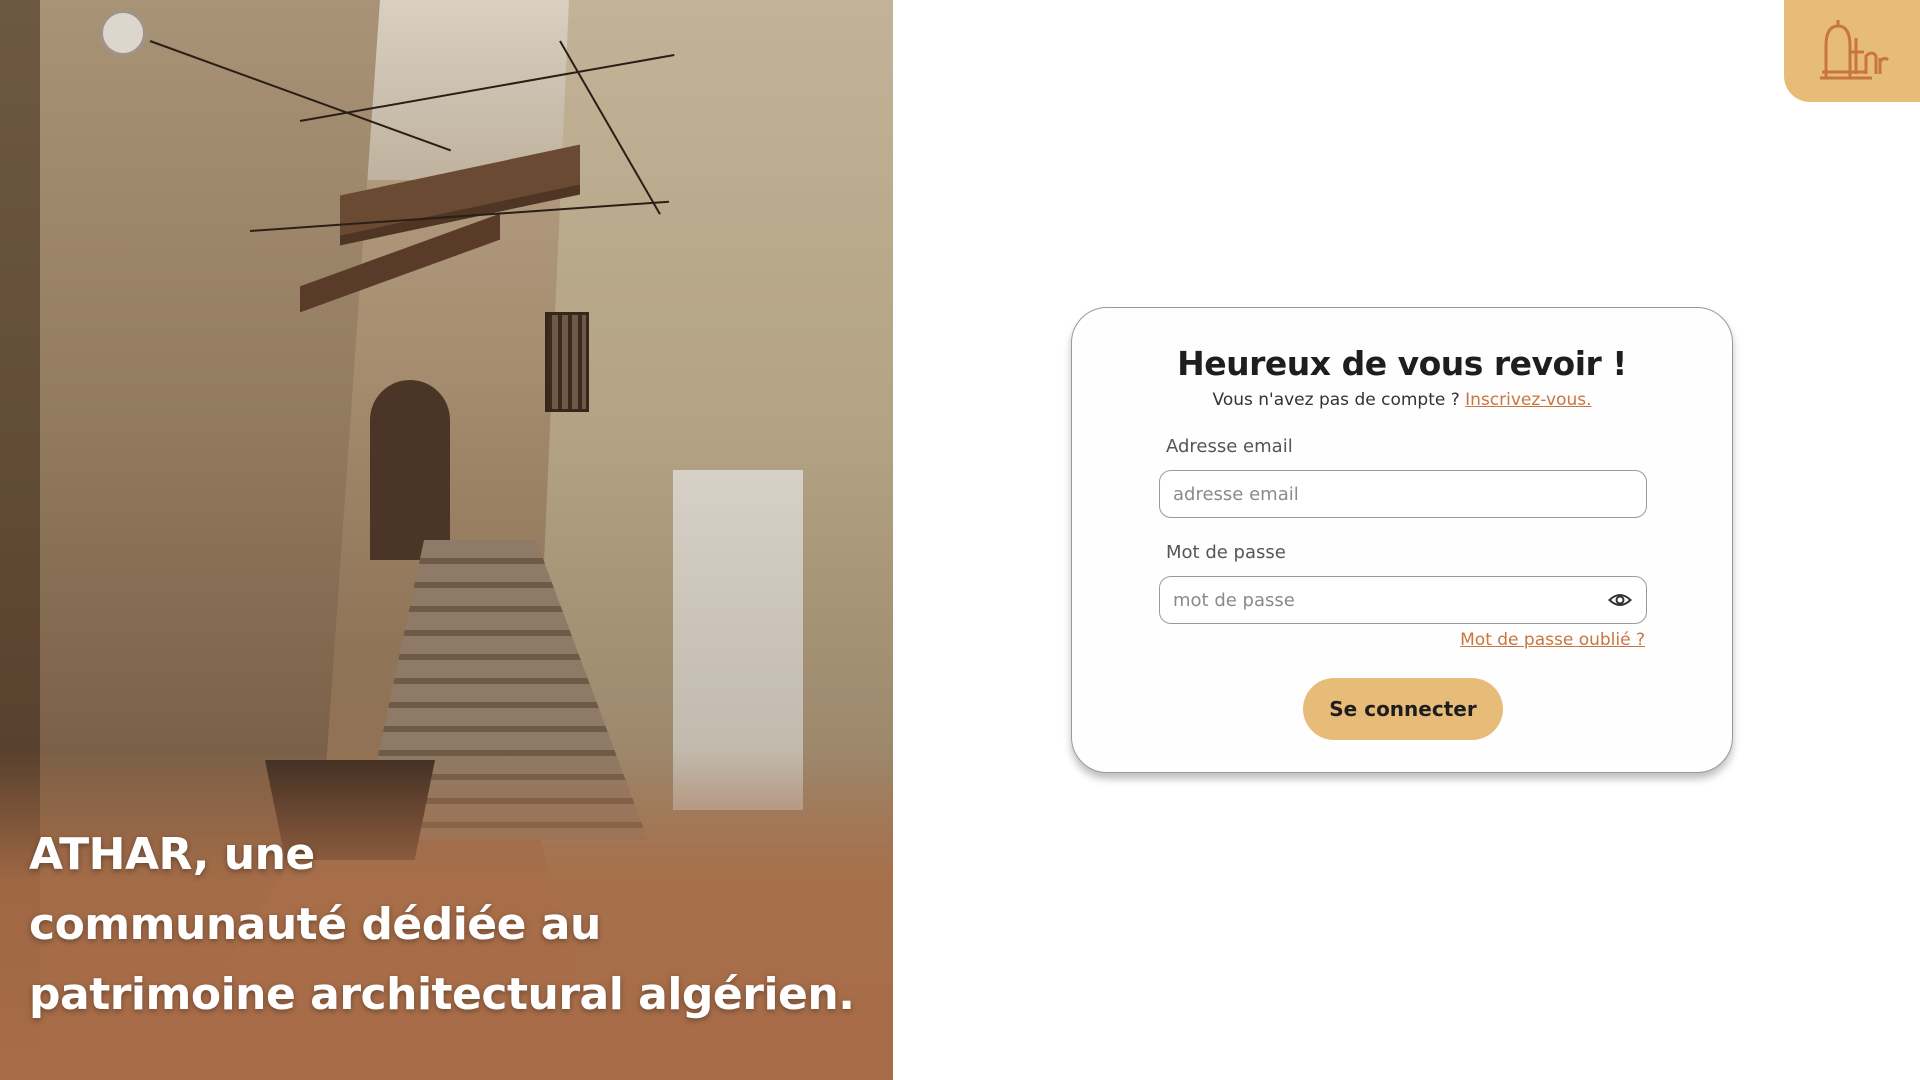  I want to click on email-field-wrapper, so click(1403, 494).